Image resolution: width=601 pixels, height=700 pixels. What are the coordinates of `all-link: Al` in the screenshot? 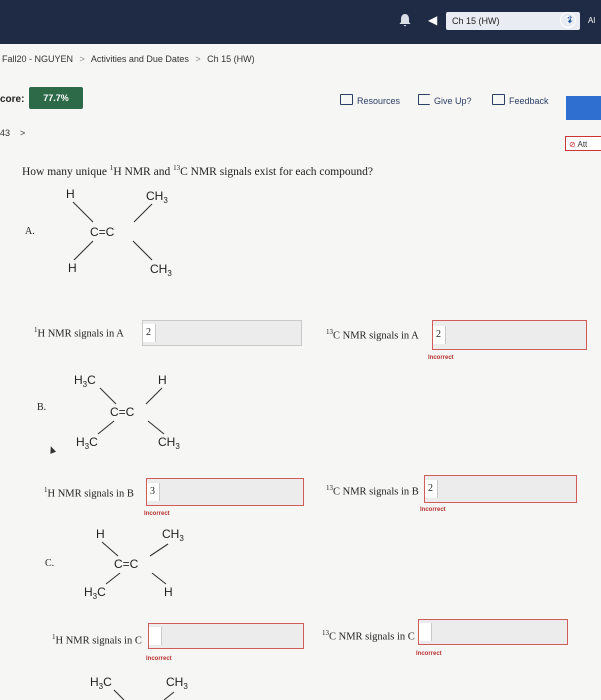 It's located at (591, 20).